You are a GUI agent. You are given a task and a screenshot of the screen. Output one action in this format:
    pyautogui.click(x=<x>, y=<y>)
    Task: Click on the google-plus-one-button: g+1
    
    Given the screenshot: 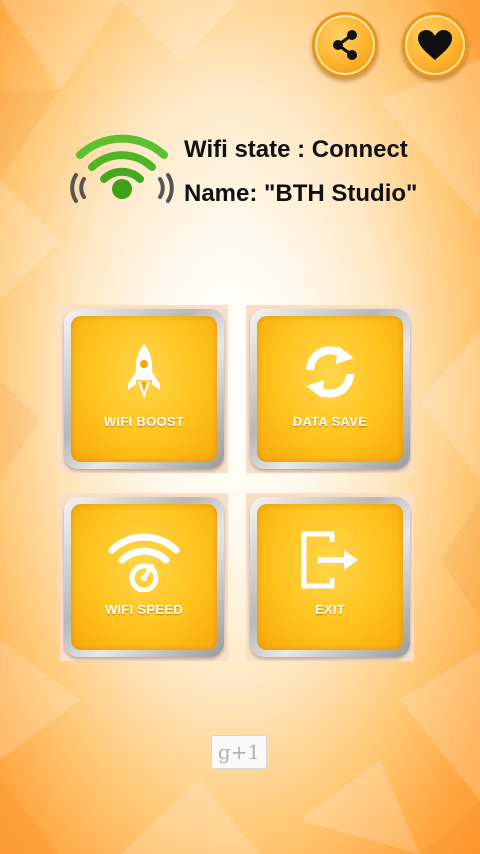 What is the action you would take?
    pyautogui.click(x=239, y=752)
    